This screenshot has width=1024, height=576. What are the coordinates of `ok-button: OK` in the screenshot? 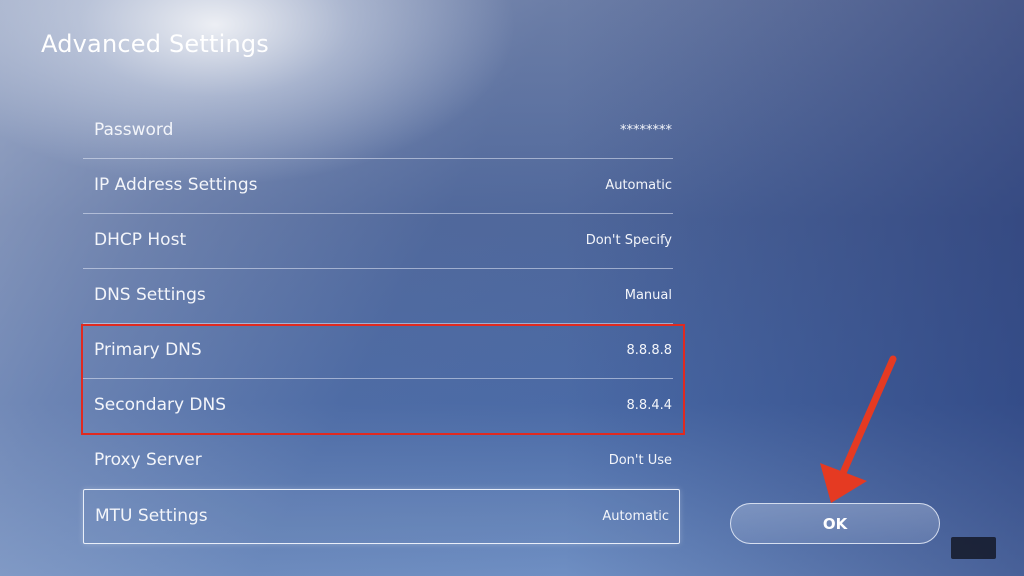 It's located at (835, 523).